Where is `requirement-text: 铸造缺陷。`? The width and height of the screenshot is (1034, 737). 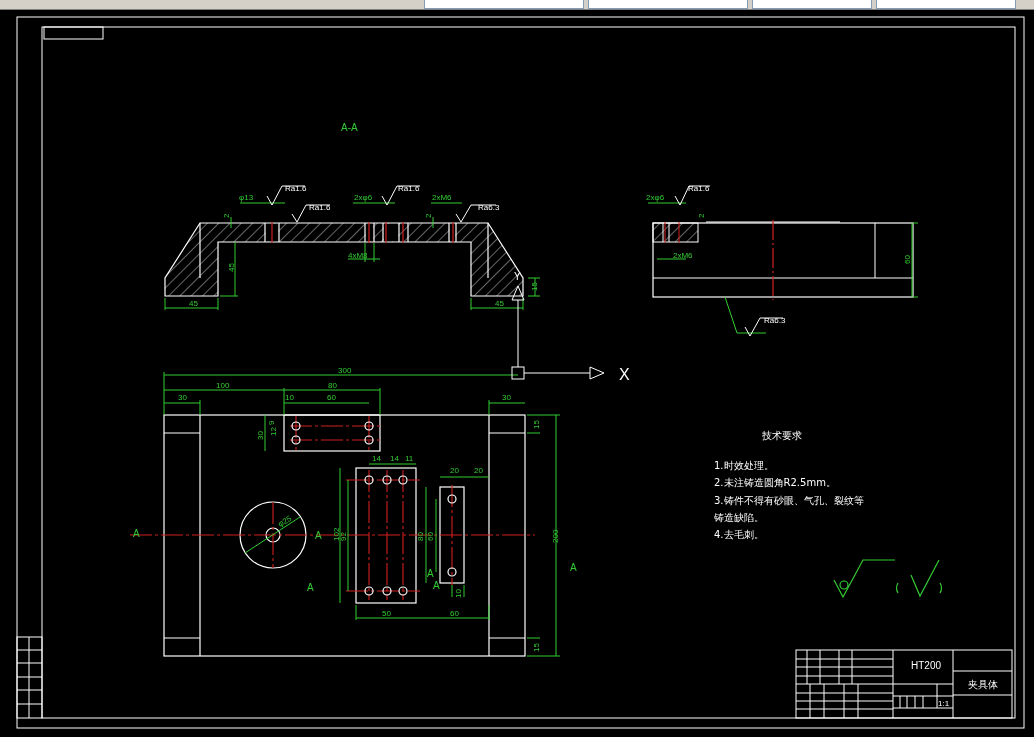 requirement-text: 铸造缺陷。 is located at coordinates (739, 517).